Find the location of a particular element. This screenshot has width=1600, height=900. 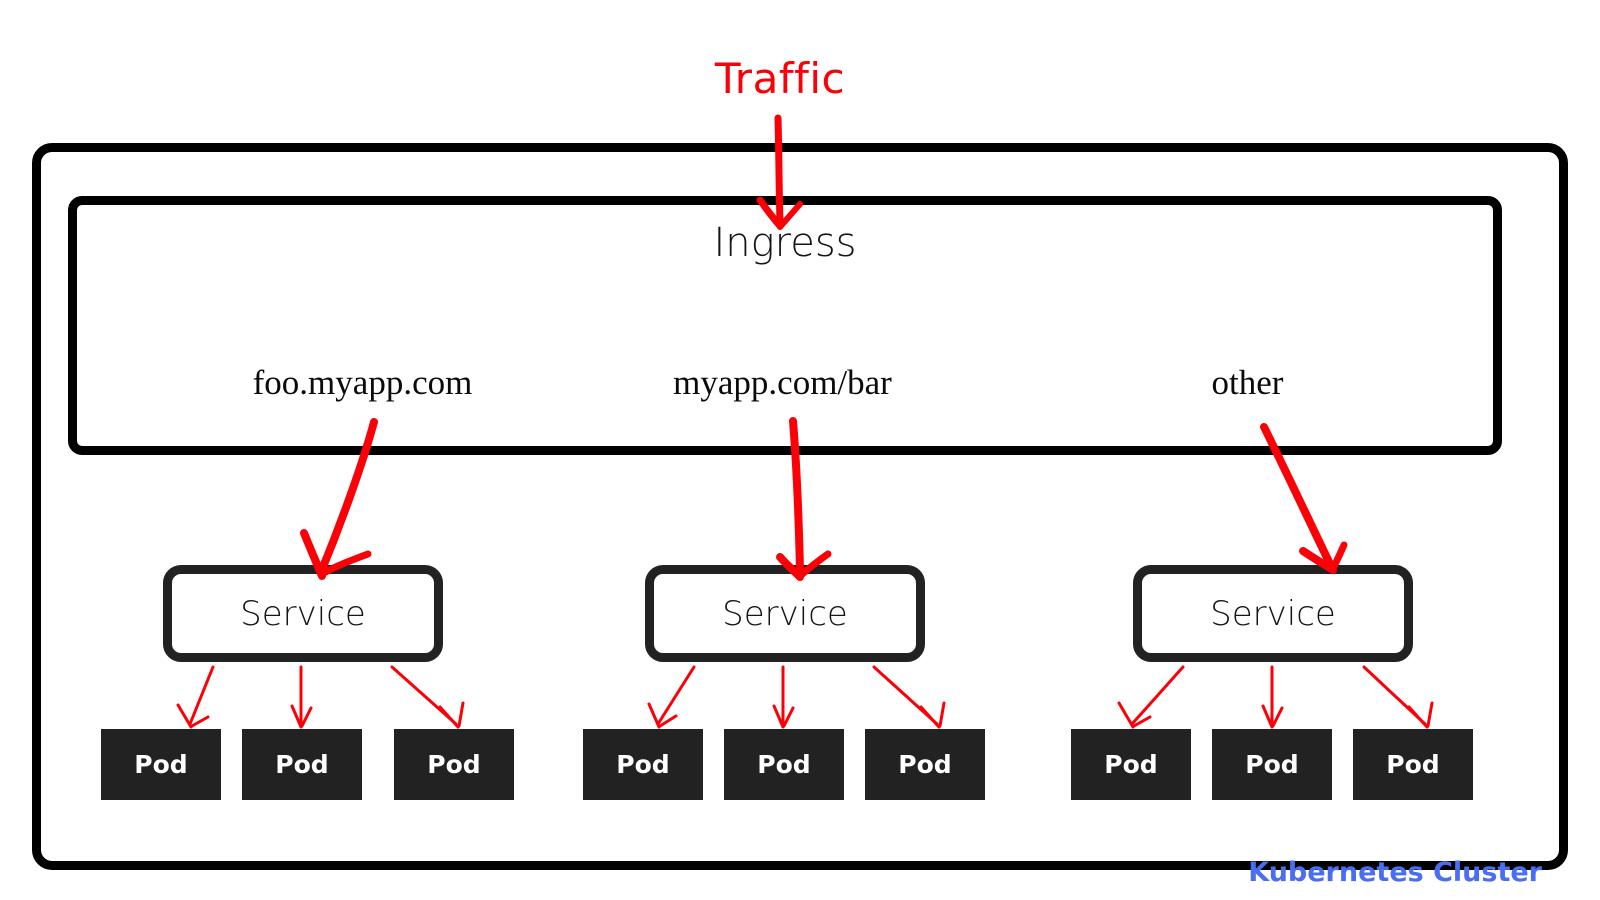

service-box-1: Service is located at coordinates (303, 613).